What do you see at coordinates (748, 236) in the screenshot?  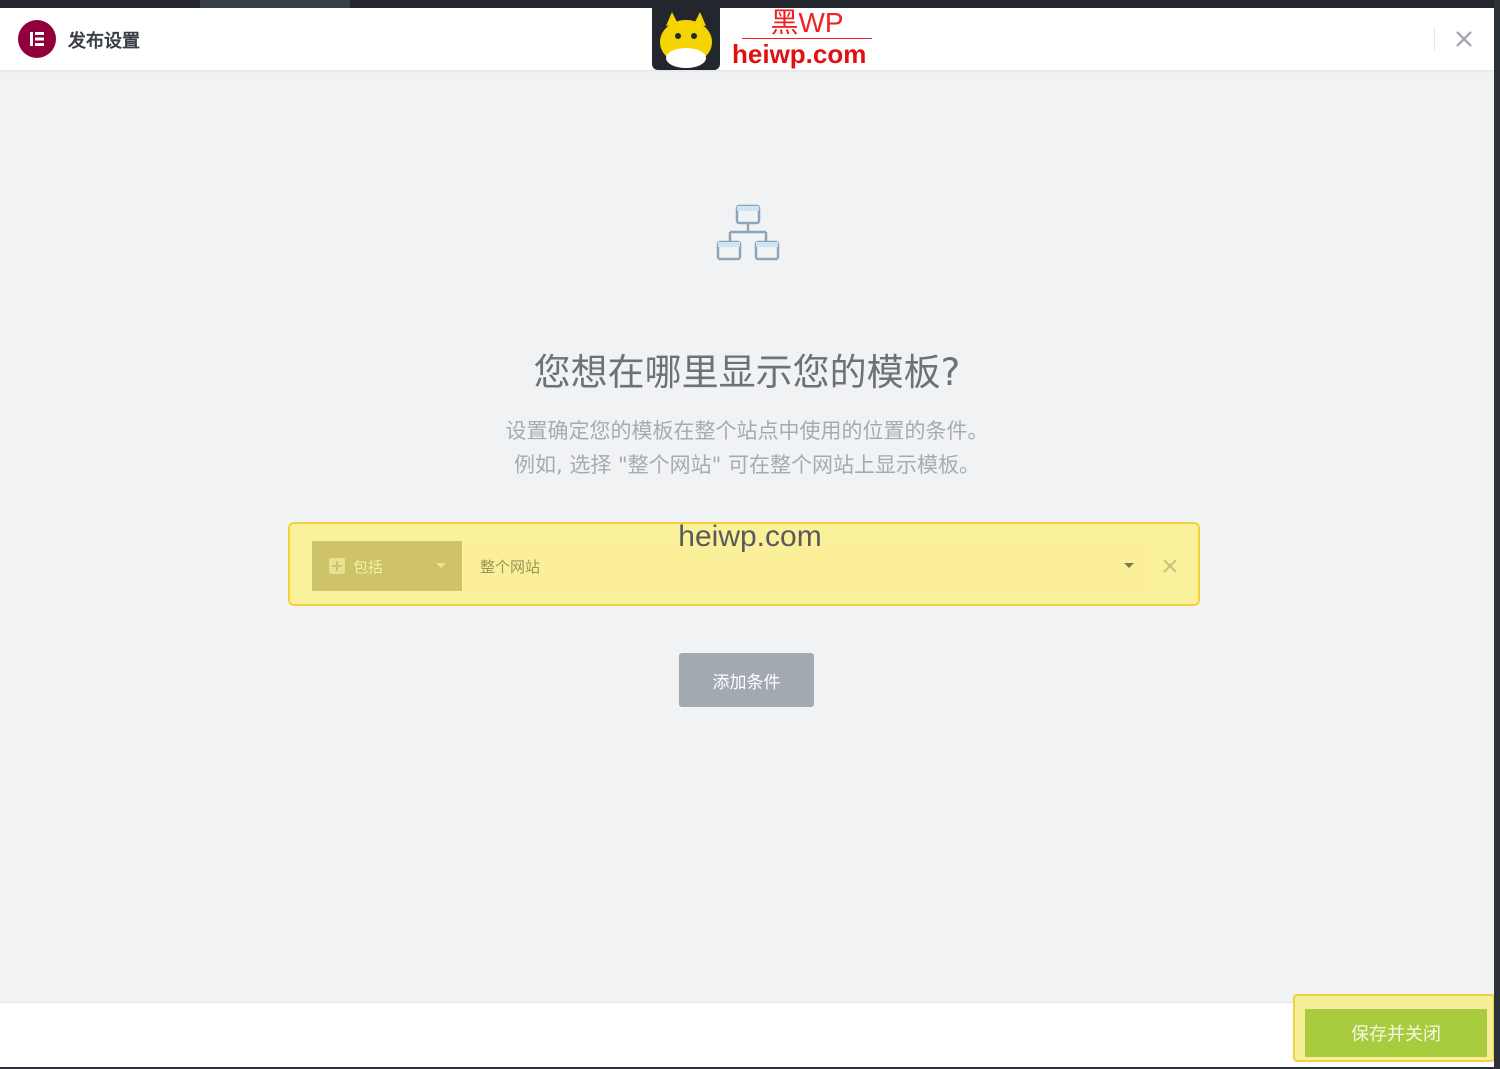 I see `sitemap-icon` at bounding box center [748, 236].